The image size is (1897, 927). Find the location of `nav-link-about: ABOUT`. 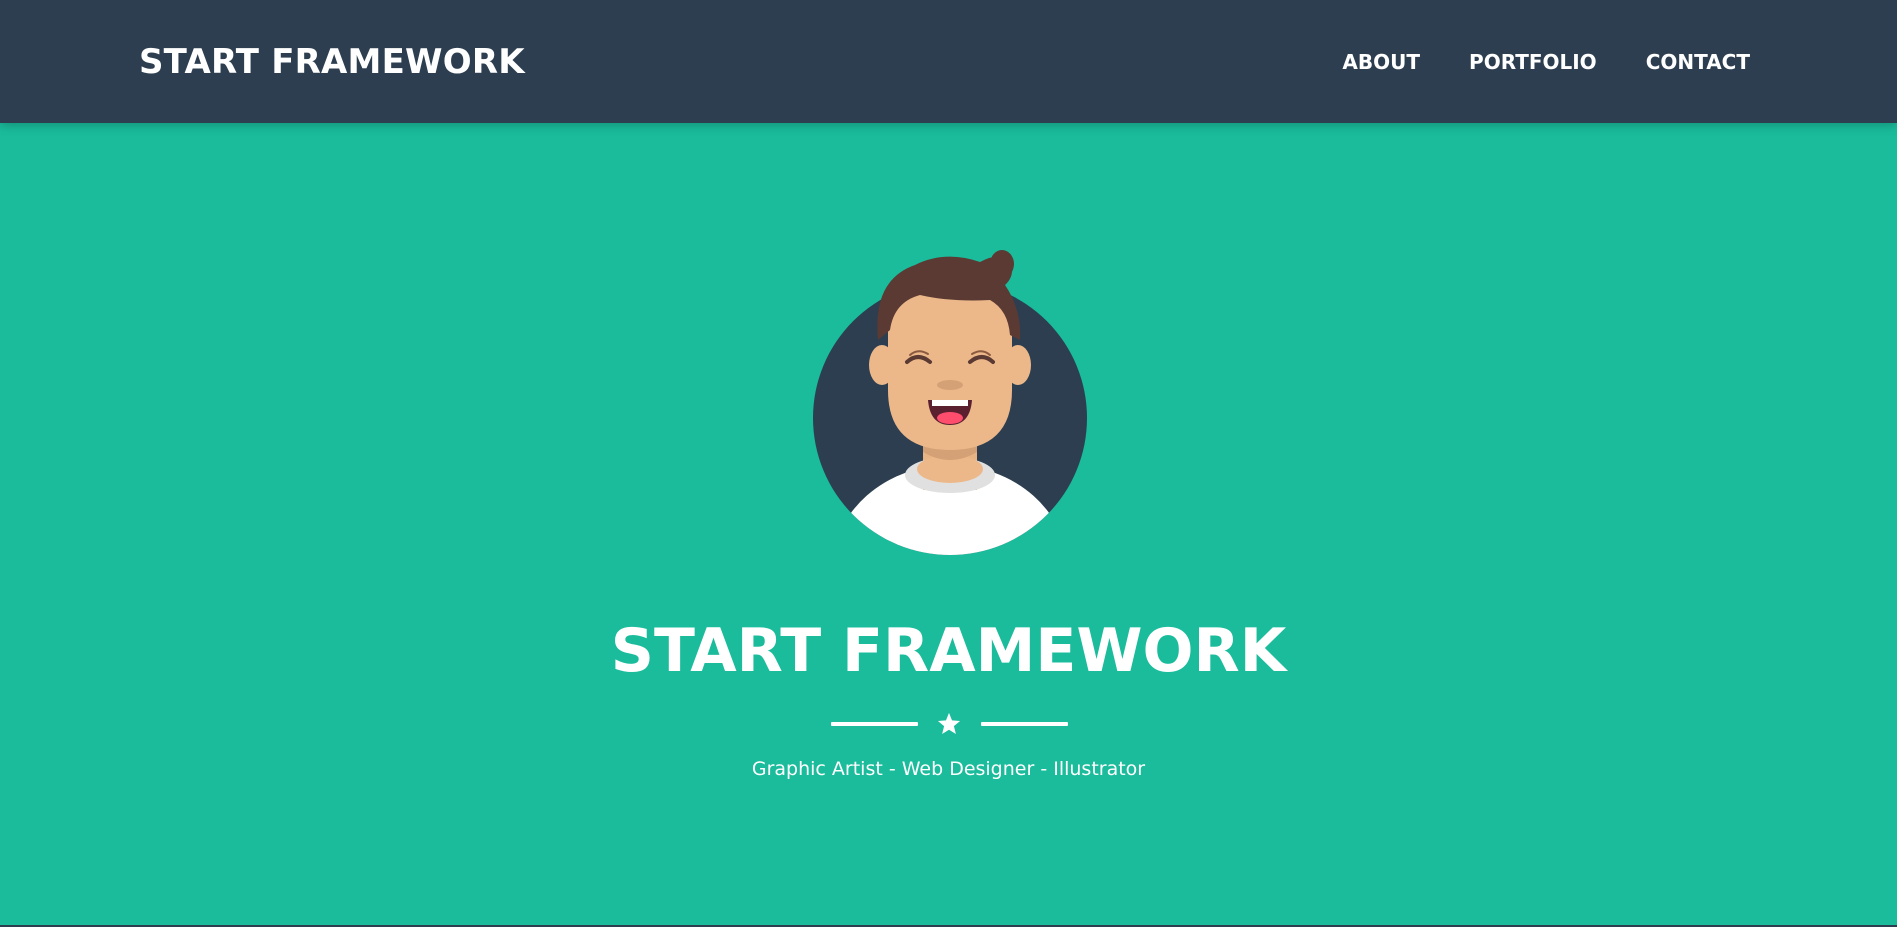

nav-link-about: ABOUT is located at coordinates (1381, 62).